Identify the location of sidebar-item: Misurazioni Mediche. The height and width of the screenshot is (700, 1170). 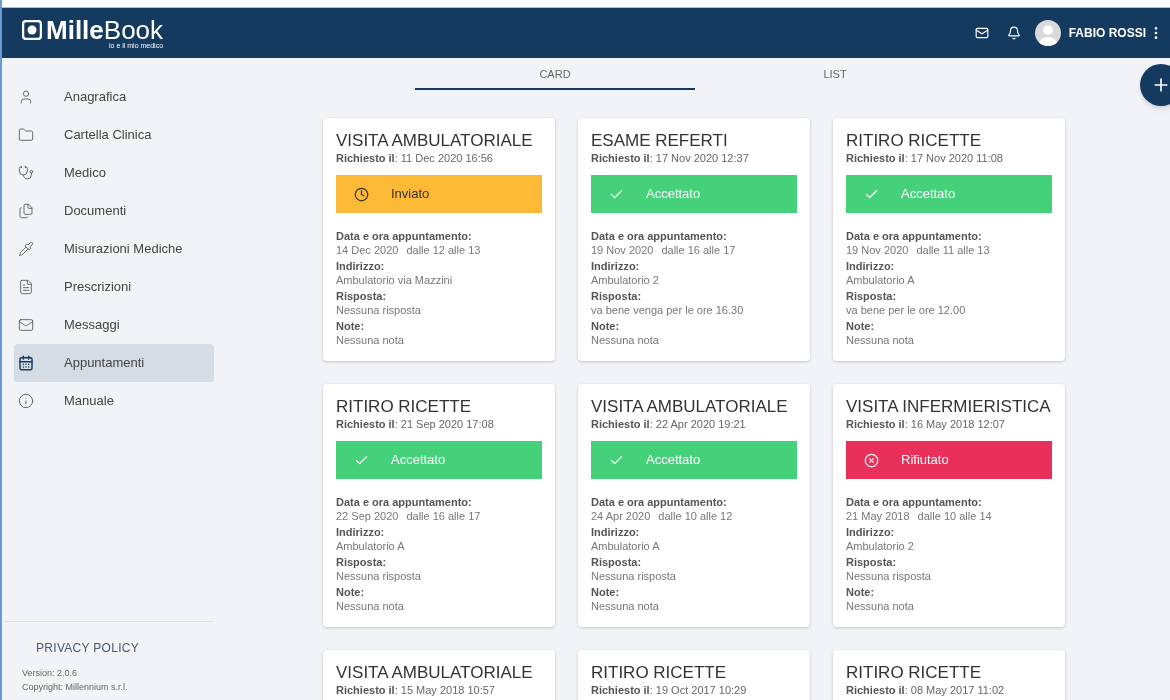
(114, 249).